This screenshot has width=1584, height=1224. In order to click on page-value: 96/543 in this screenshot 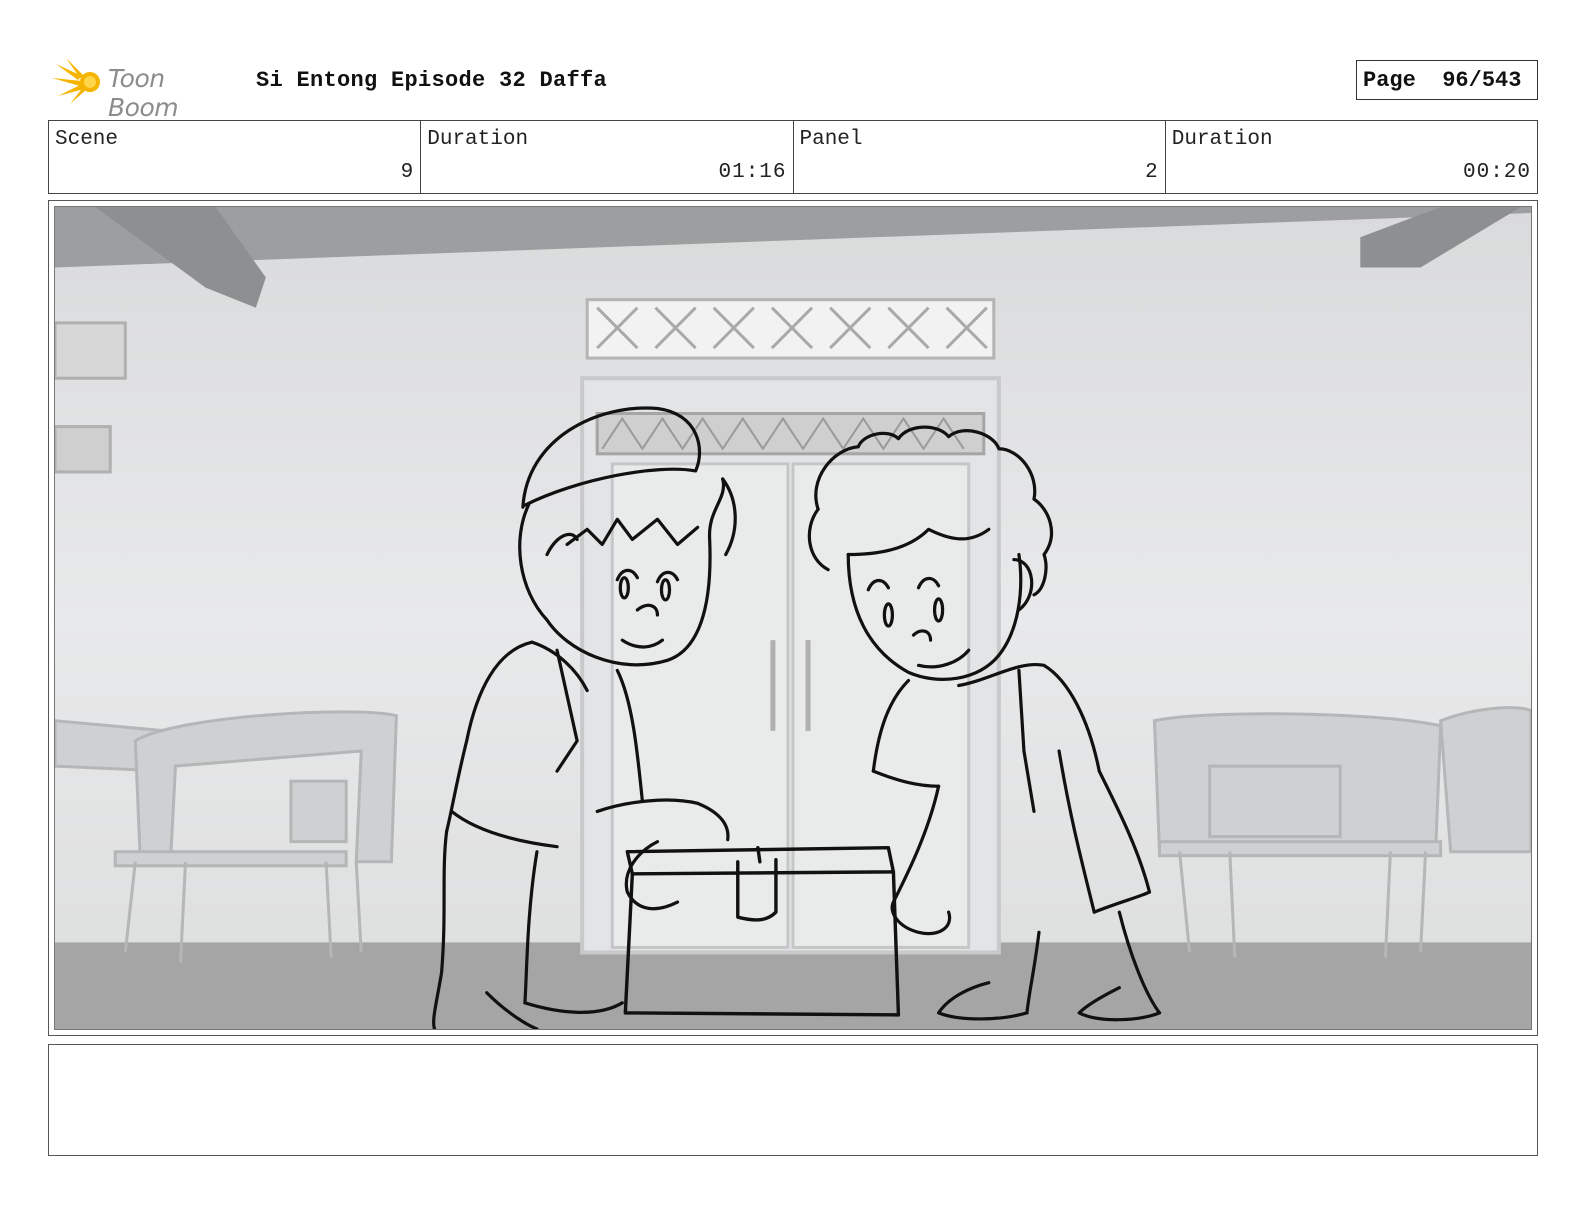, I will do `click(1482, 80)`.